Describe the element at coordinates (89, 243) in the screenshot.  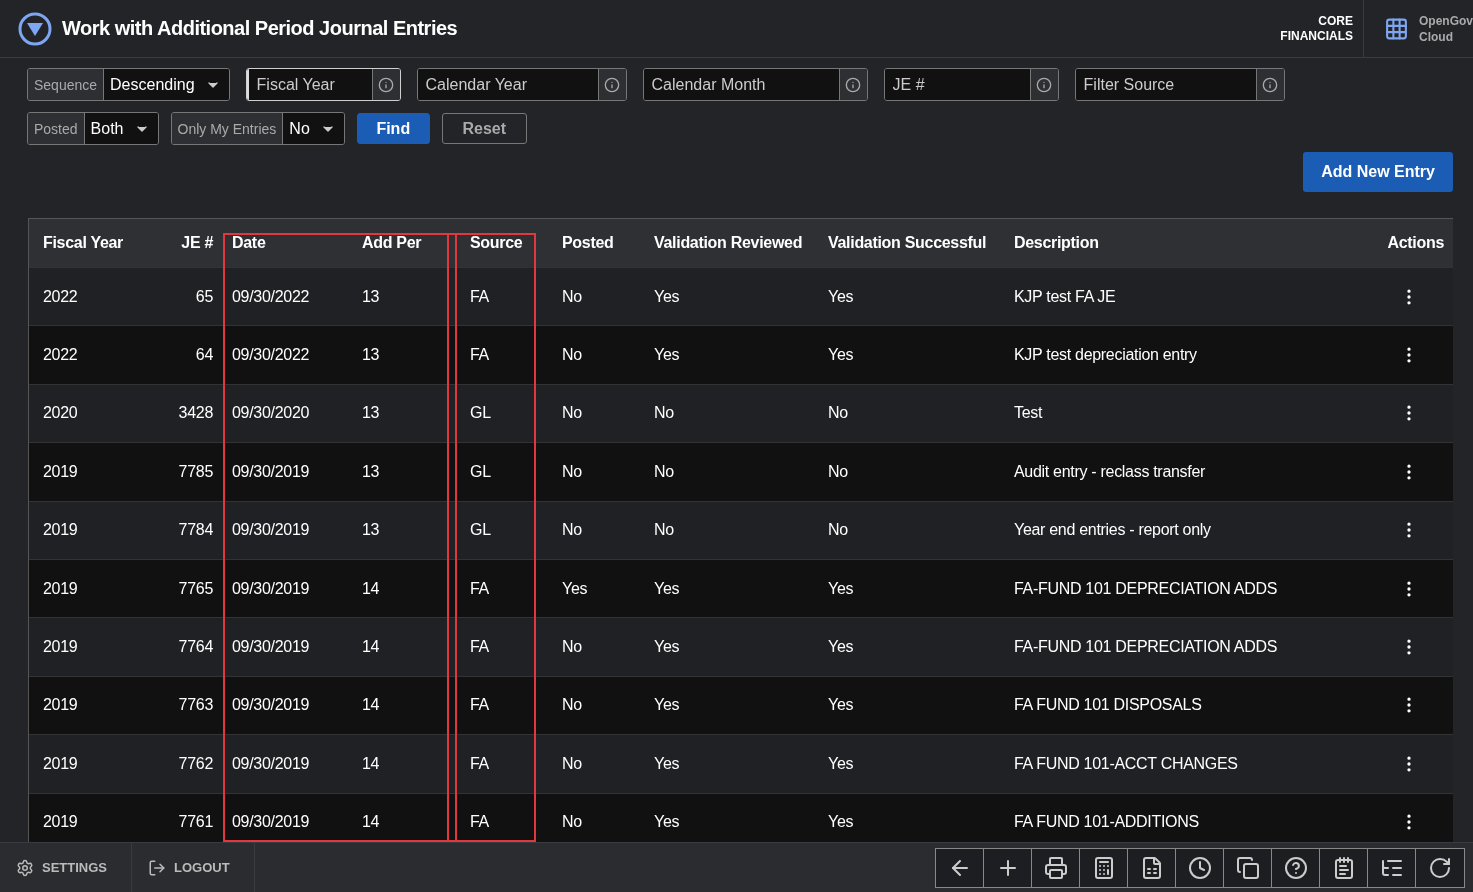
I see `column-header: Fiscal Year` at that location.